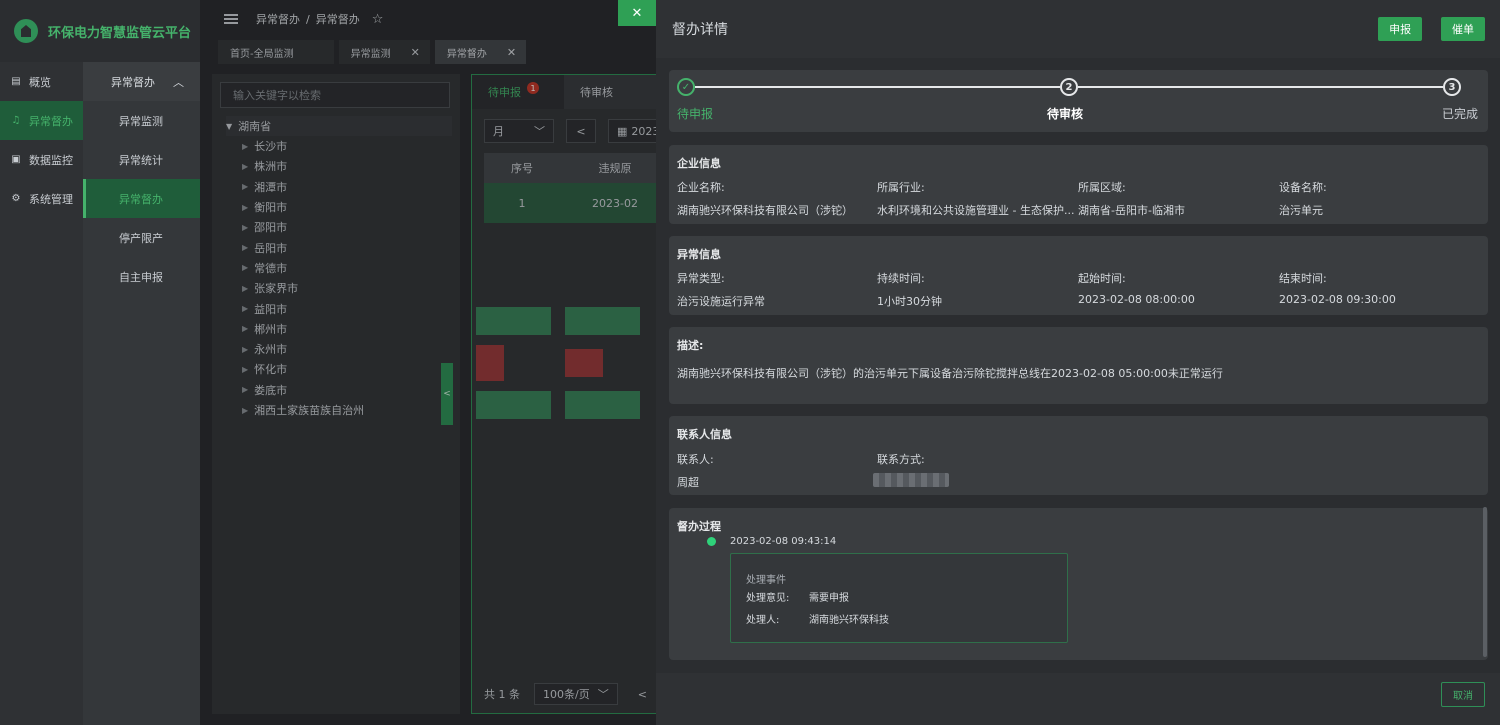 This screenshot has height=725, width=1500. Describe the element at coordinates (178, 82) in the screenshot. I see `chevron-up-icon: ︿` at that location.